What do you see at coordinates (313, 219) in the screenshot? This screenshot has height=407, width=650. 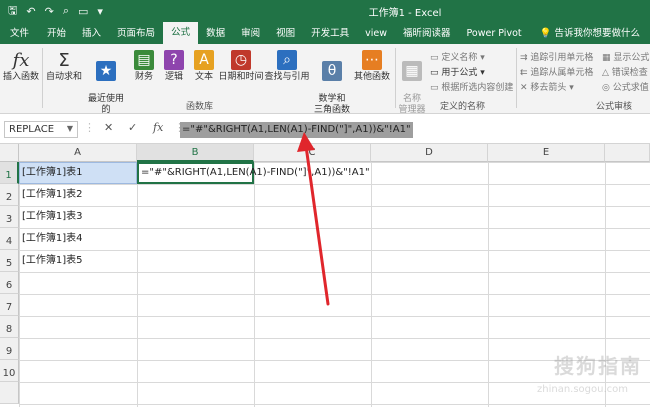 I see `annotation-arrow` at bounding box center [313, 219].